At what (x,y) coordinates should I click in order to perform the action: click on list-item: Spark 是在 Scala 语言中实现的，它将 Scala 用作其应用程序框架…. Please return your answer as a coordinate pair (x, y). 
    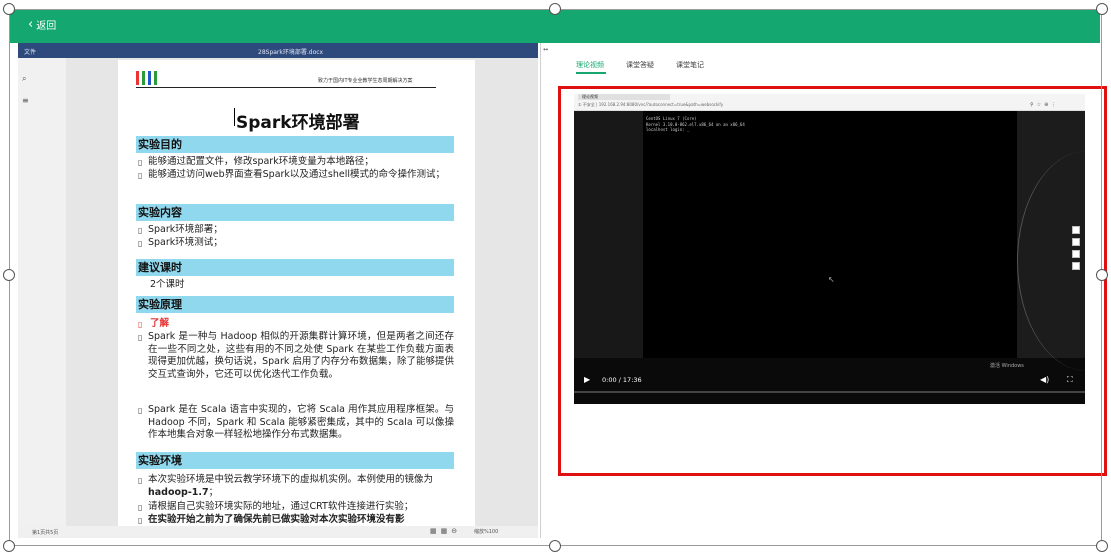
    Looking at the image, I should click on (301, 422).